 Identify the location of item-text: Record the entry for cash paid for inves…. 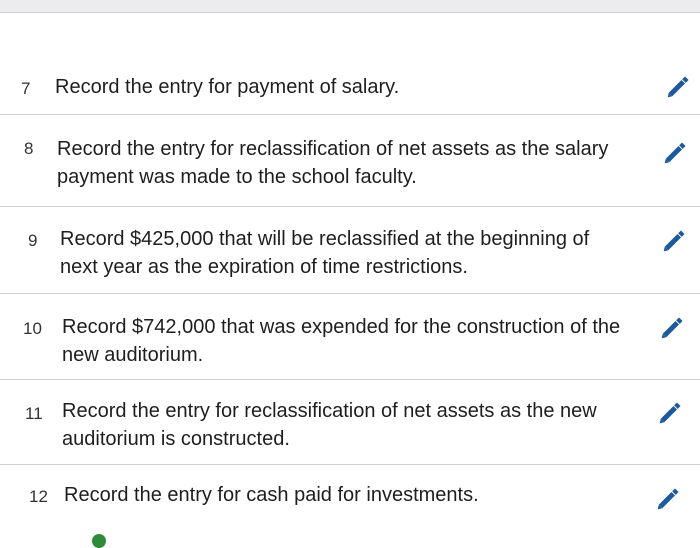
(271, 495).